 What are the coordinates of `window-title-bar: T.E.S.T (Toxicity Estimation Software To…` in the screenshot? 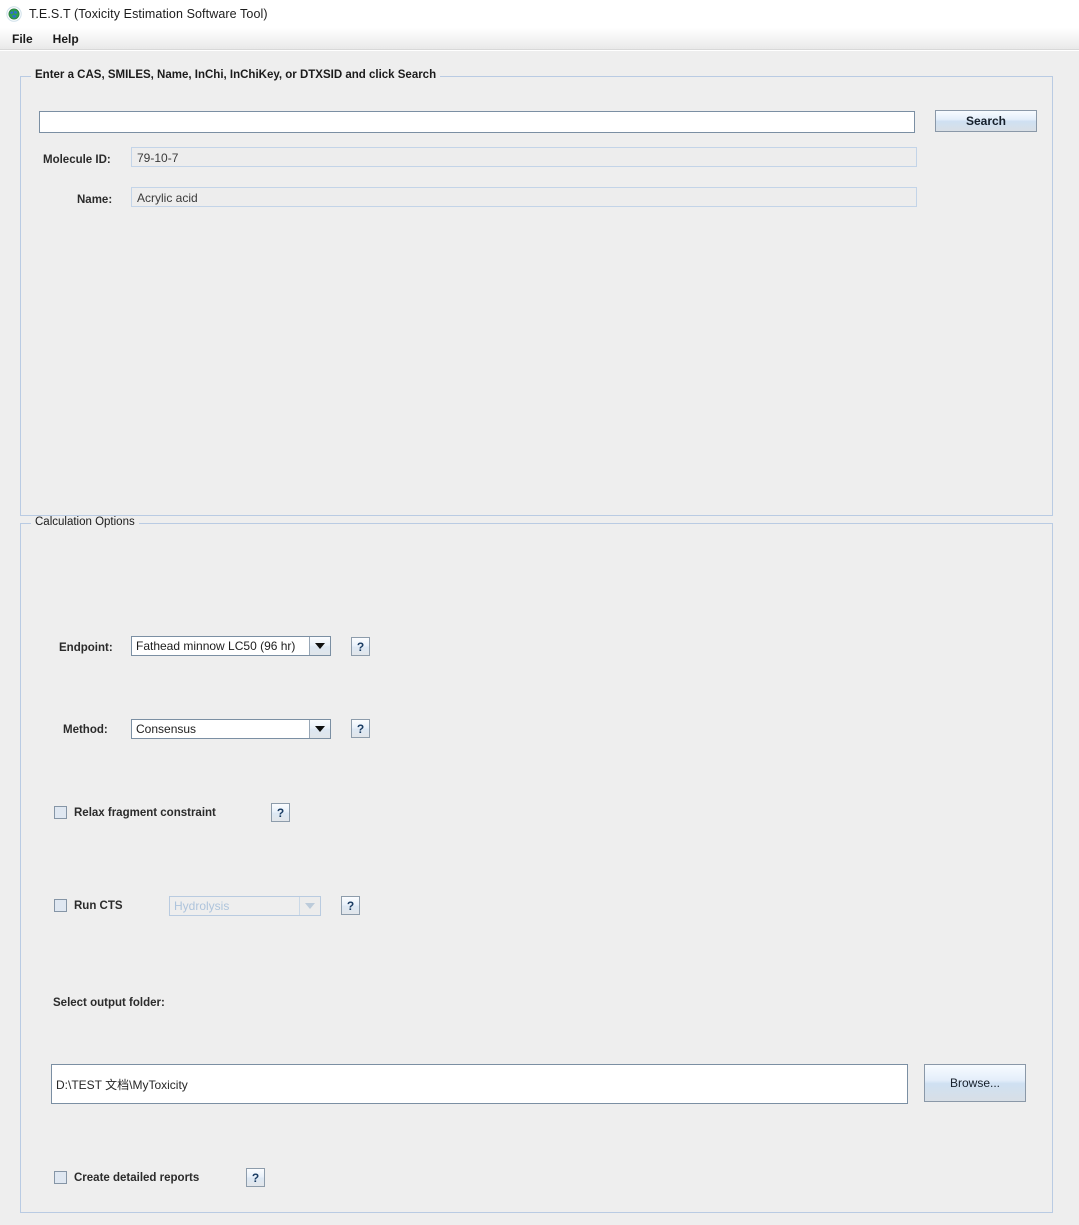 It's located at (539, 14).